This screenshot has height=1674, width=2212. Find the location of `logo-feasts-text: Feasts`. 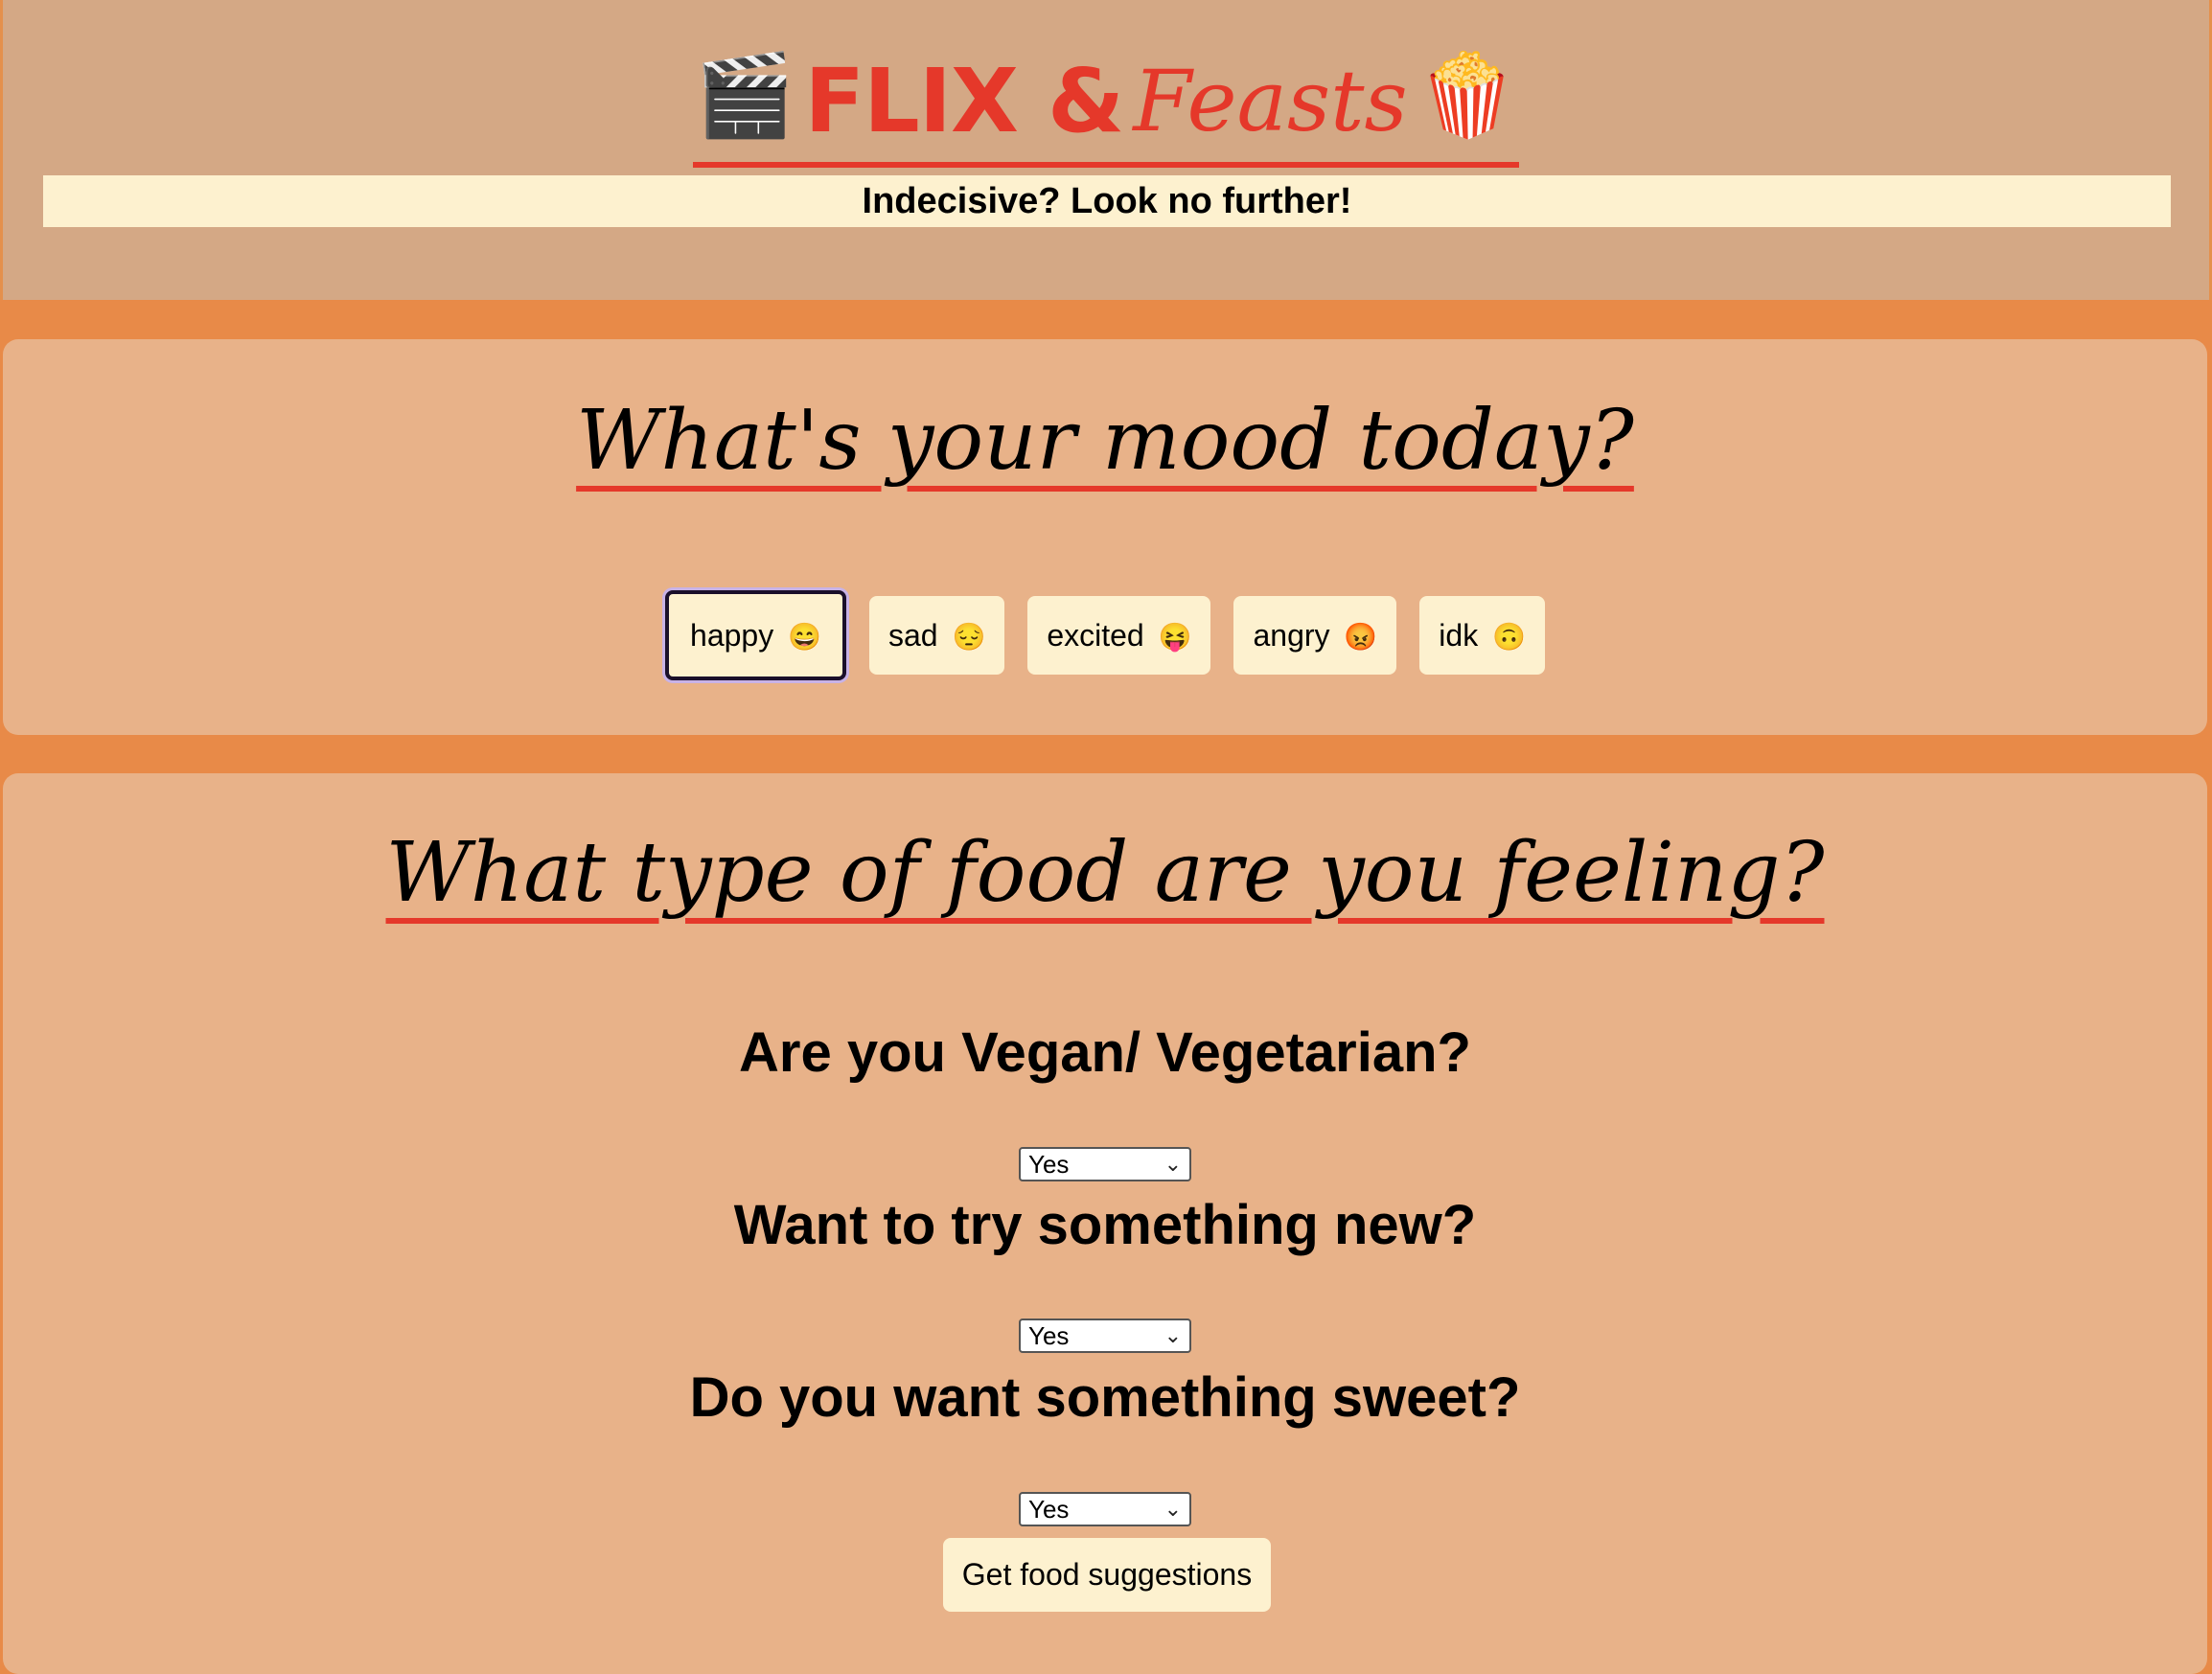

logo-feasts-text: Feasts is located at coordinates (1271, 101).